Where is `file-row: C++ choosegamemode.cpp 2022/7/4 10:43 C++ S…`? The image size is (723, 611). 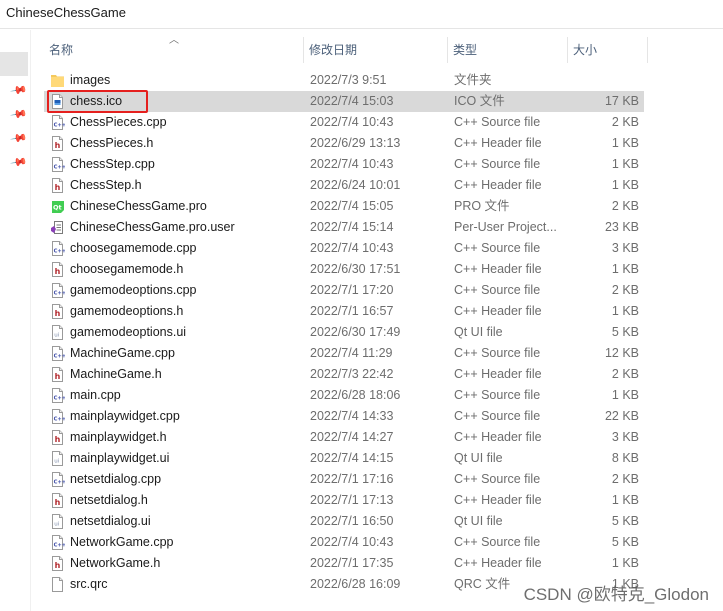
file-row: C++ choosegamemode.cpp 2022/7/4 10:43 C++ S… is located at coordinates (344, 248).